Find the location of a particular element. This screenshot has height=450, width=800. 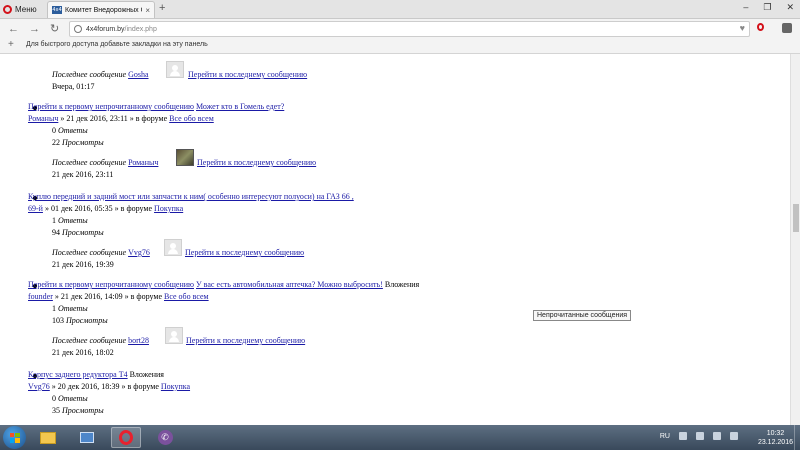

bookmark-heart-icon: ♥ is located at coordinates (742, 28).